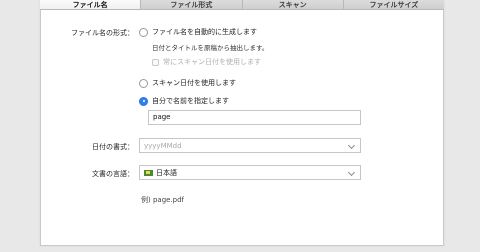 Image resolution: width=480 pixels, height=252 pixels. I want to click on option-always-scan-date: 常にスキャン日付を使用します, so click(206, 62).